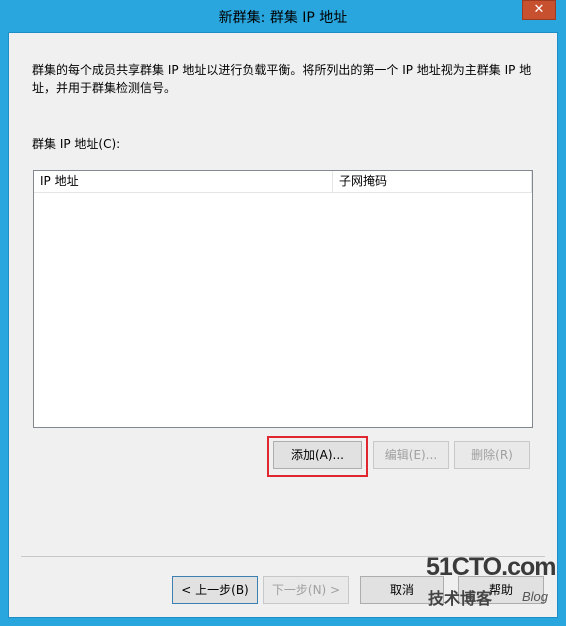  What do you see at coordinates (76, 144) in the screenshot?
I see `cluster-ip-list-label: 群集 IP 地址(C):` at bounding box center [76, 144].